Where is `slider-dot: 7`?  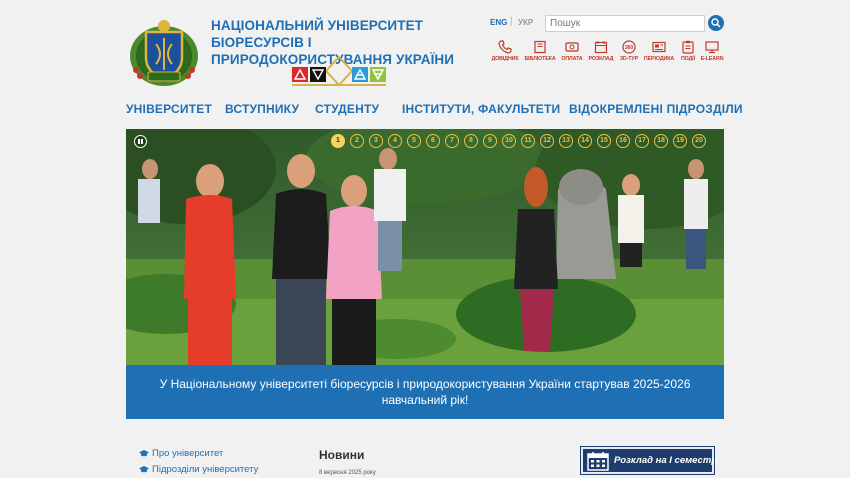 slider-dot: 7 is located at coordinates (452, 141).